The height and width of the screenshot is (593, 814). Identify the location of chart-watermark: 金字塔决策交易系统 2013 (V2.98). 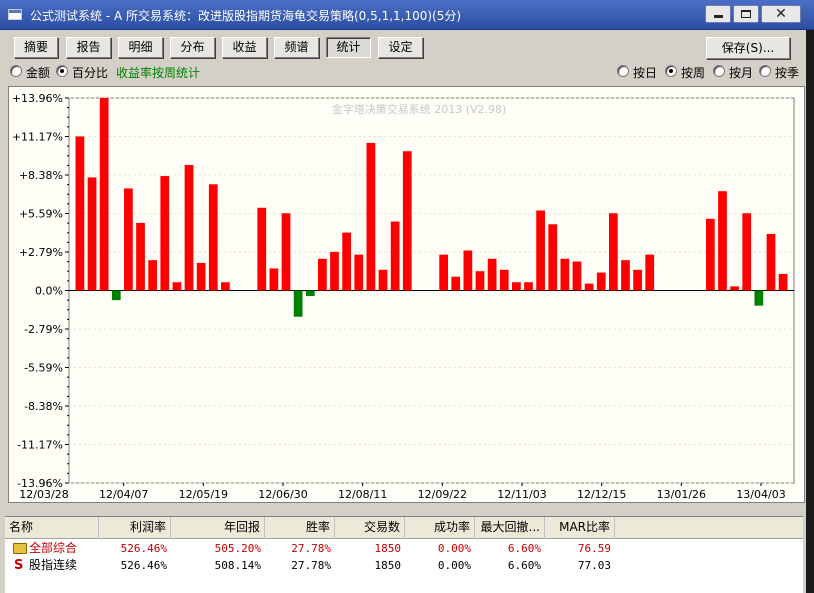
(419, 109).